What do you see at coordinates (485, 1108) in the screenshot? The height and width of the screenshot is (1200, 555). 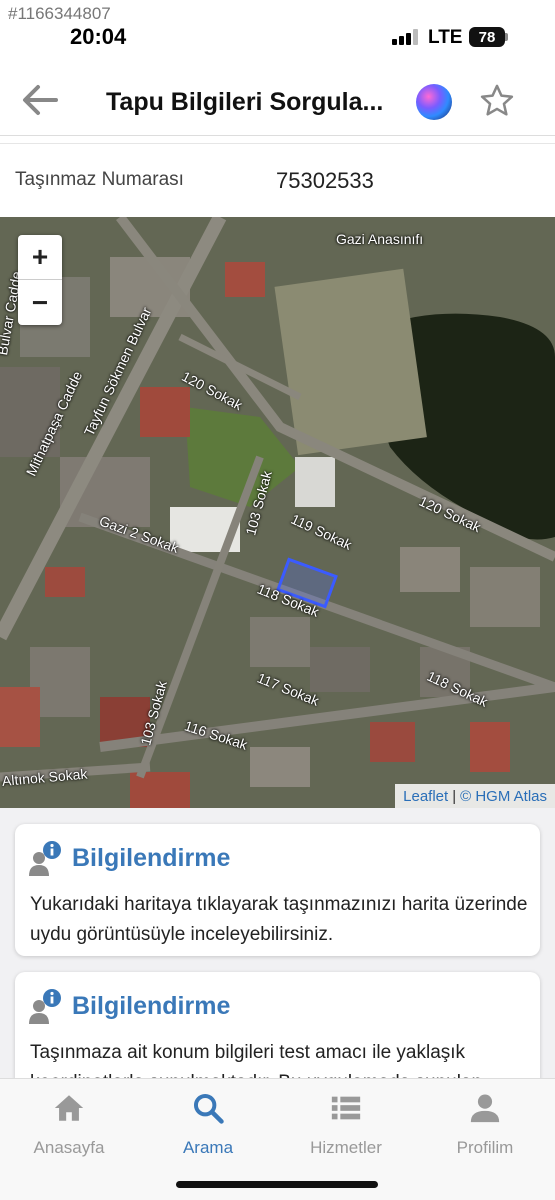 I see `user-icon` at bounding box center [485, 1108].